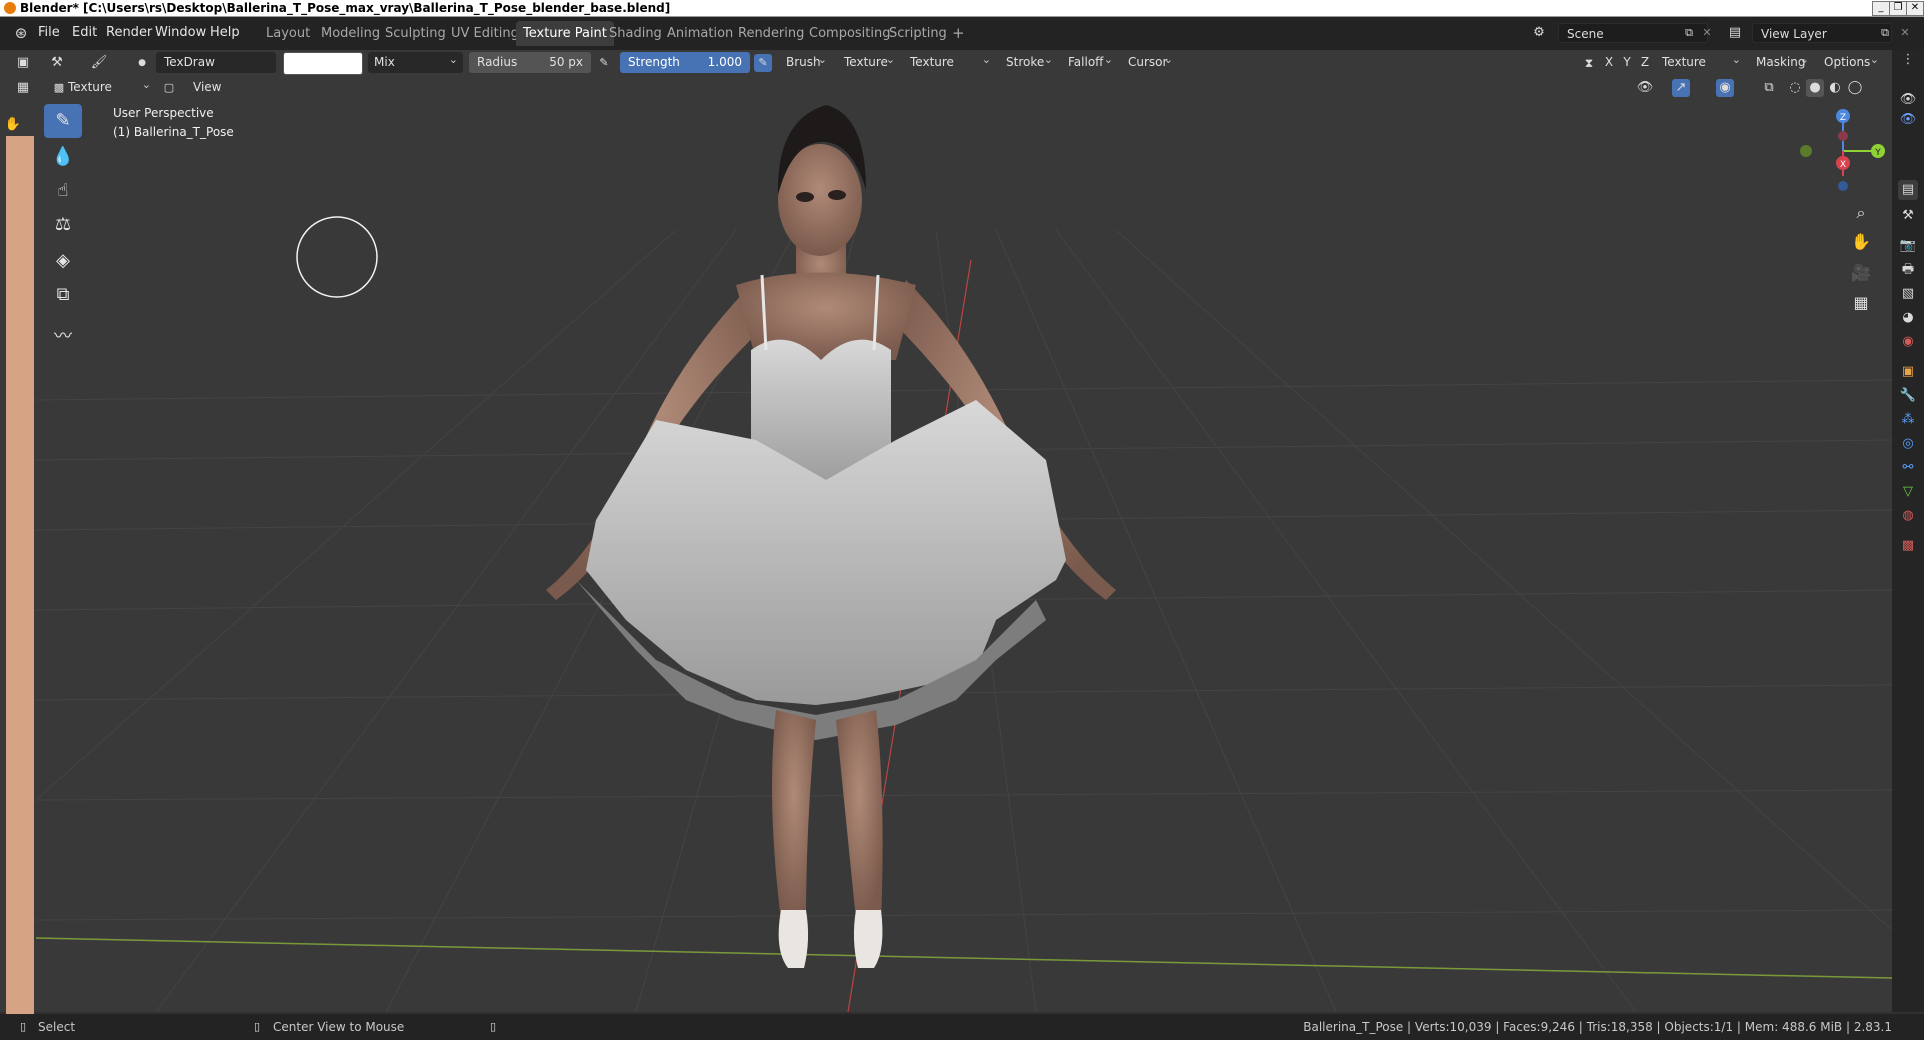 This screenshot has height=1040, width=1924. What do you see at coordinates (99, 63) in the screenshot?
I see `brush-icon: 🖌` at bounding box center [99, 63].